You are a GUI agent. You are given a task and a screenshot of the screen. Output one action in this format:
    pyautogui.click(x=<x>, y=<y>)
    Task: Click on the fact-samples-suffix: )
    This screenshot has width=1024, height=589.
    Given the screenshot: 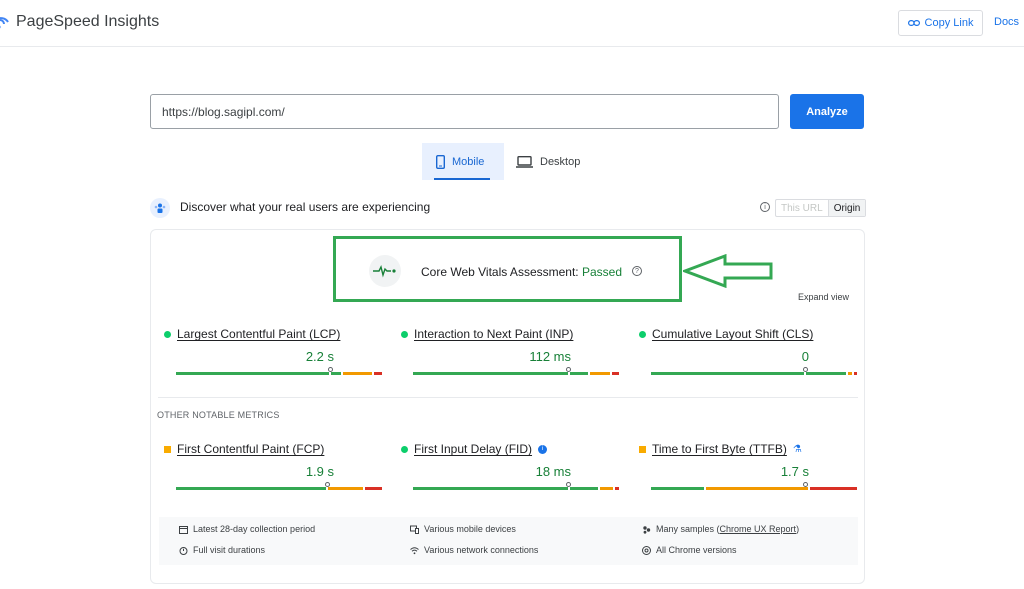 What is the action you would take?
    pyautogui.click(x=798, y=529)
    